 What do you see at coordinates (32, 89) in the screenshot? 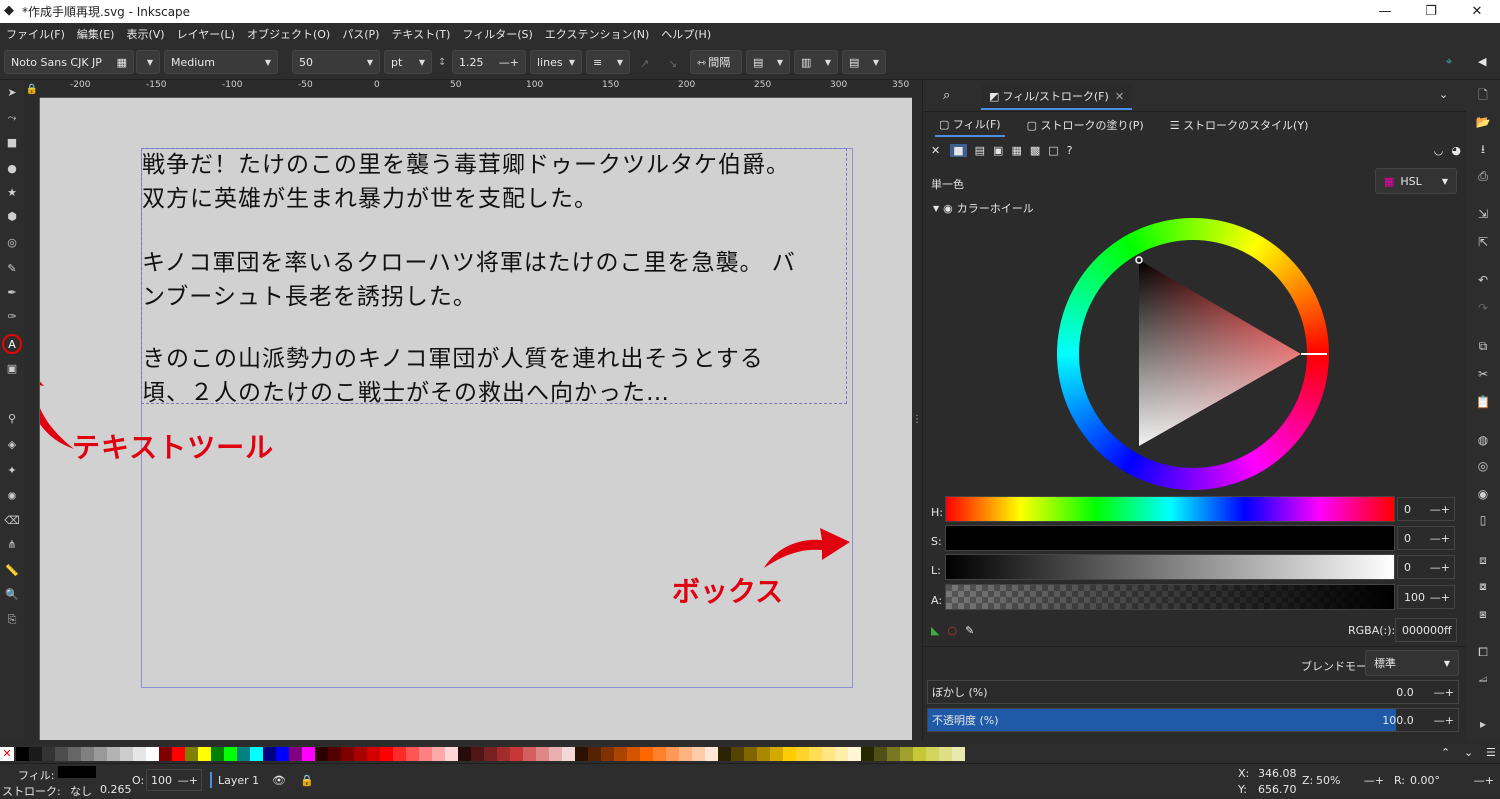
I see `guide-lock-icon: 🔒` at bounding box center [32, 89].